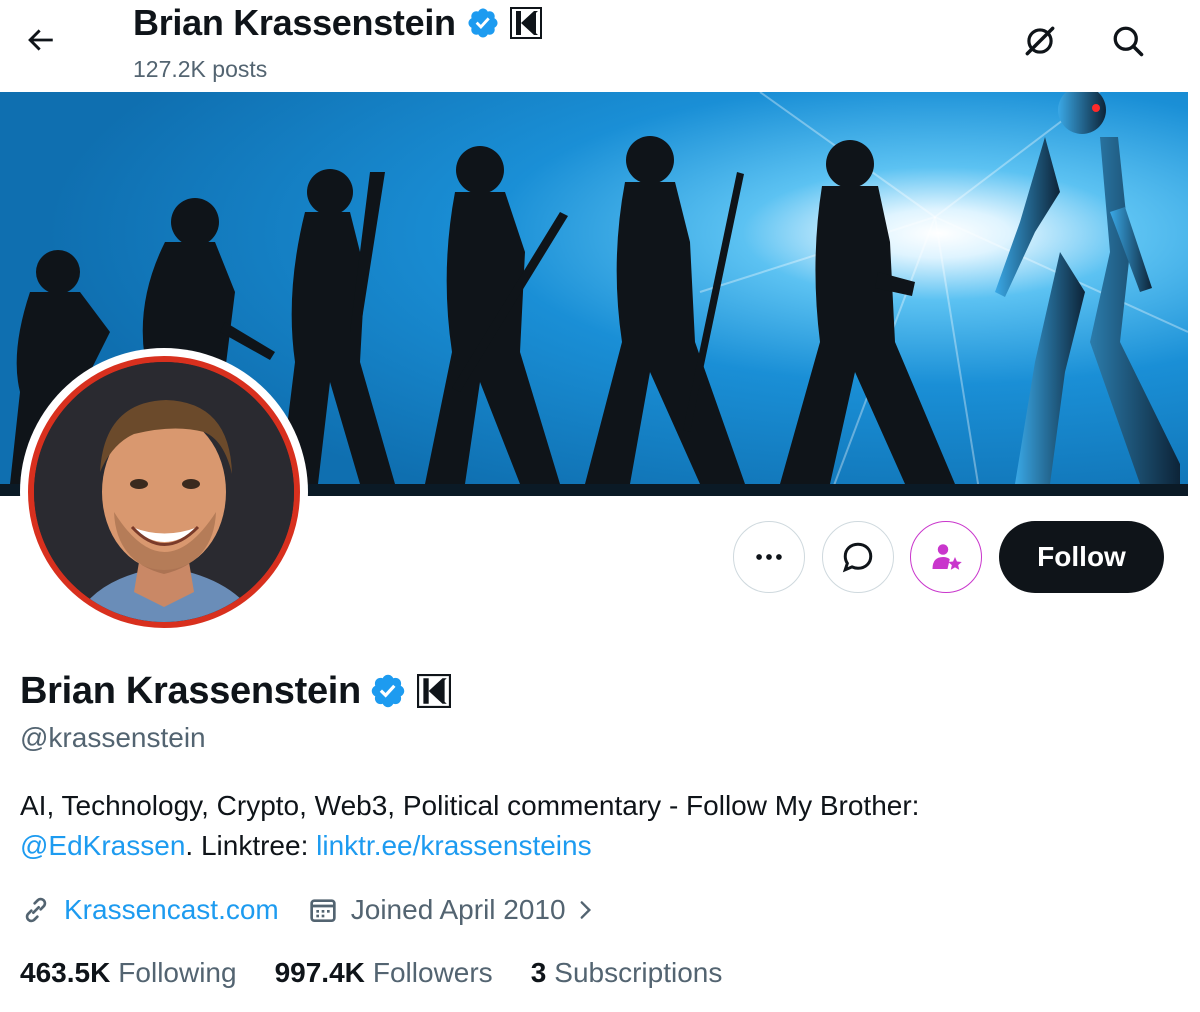  What do you see at coordinates (190, 690) in the screenshot?
I see `profile-name: Brian Krassenstein` at bounding box center [190, 690].